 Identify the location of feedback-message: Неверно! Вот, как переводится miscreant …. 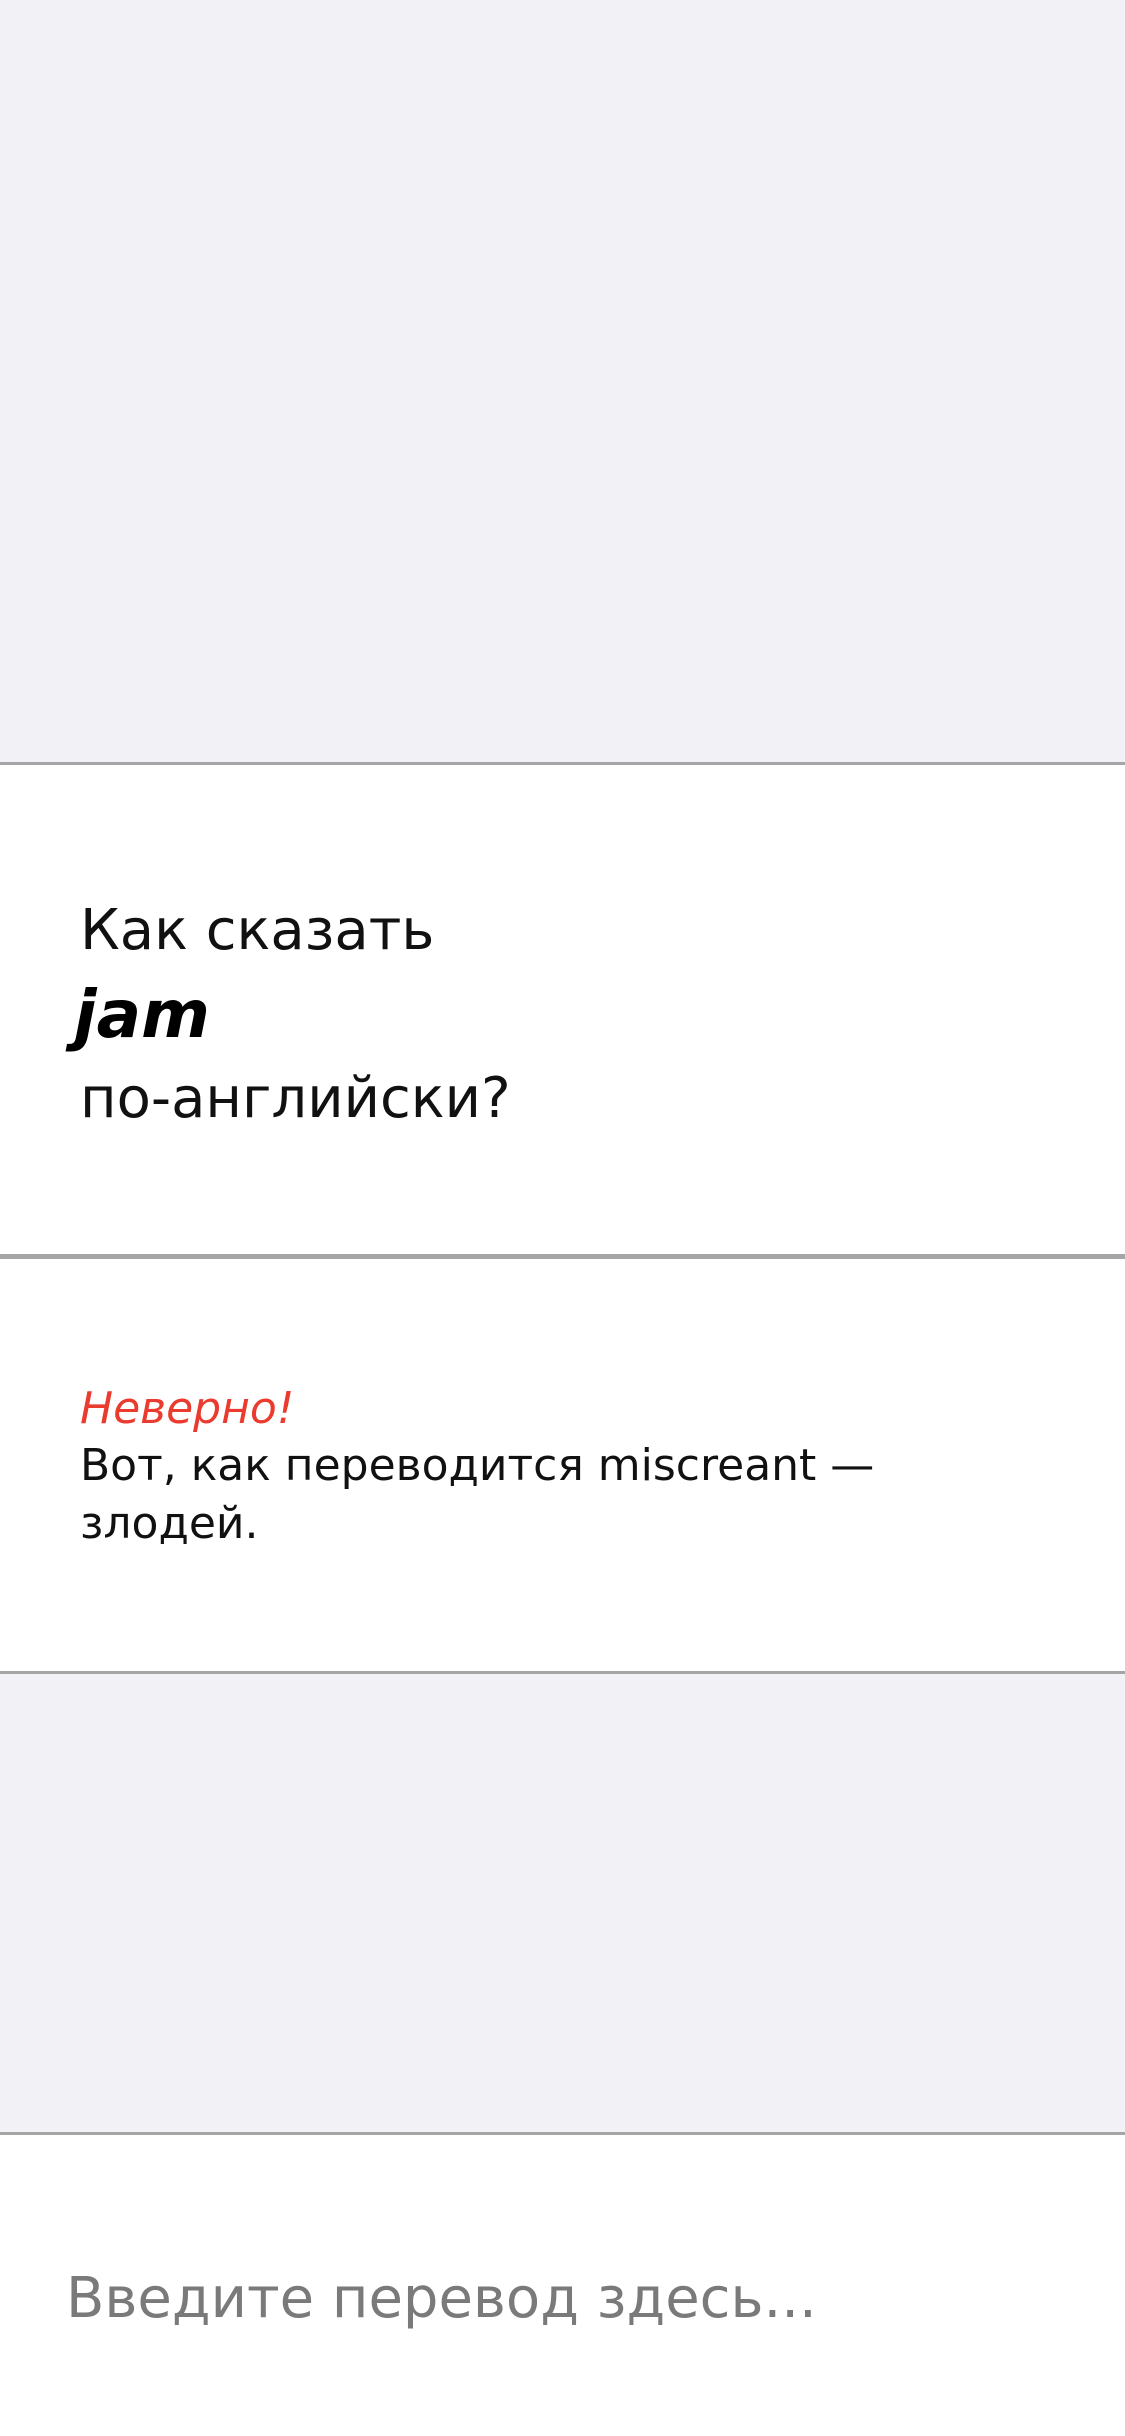
(530, 1467).